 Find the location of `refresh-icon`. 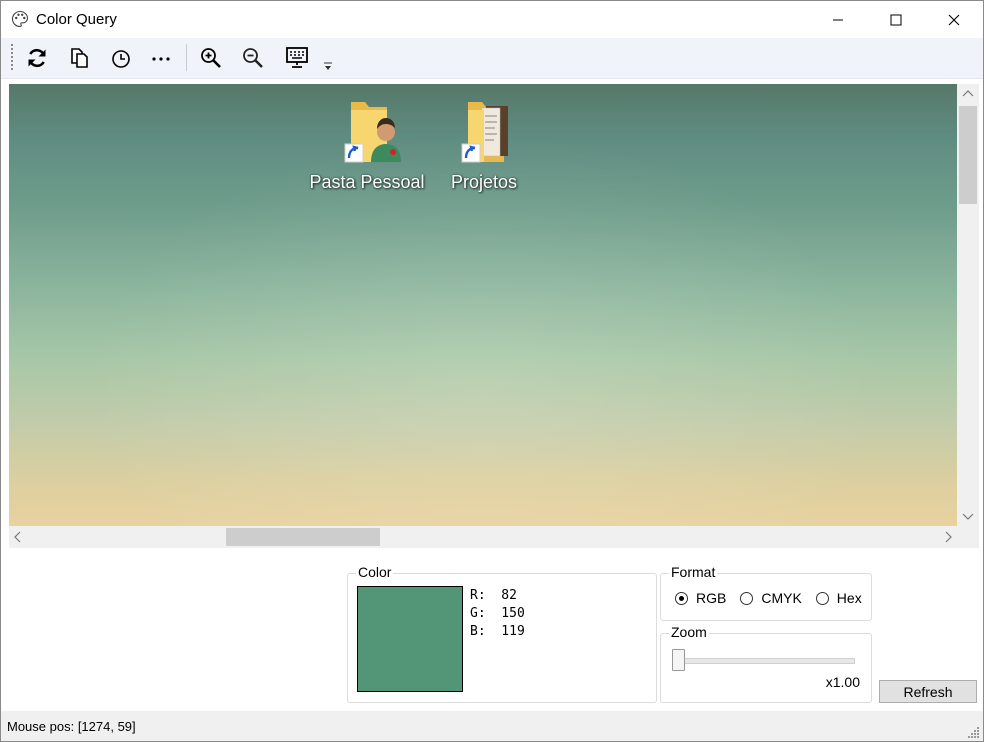

refresh-icon is located at coordinates (37, 58).